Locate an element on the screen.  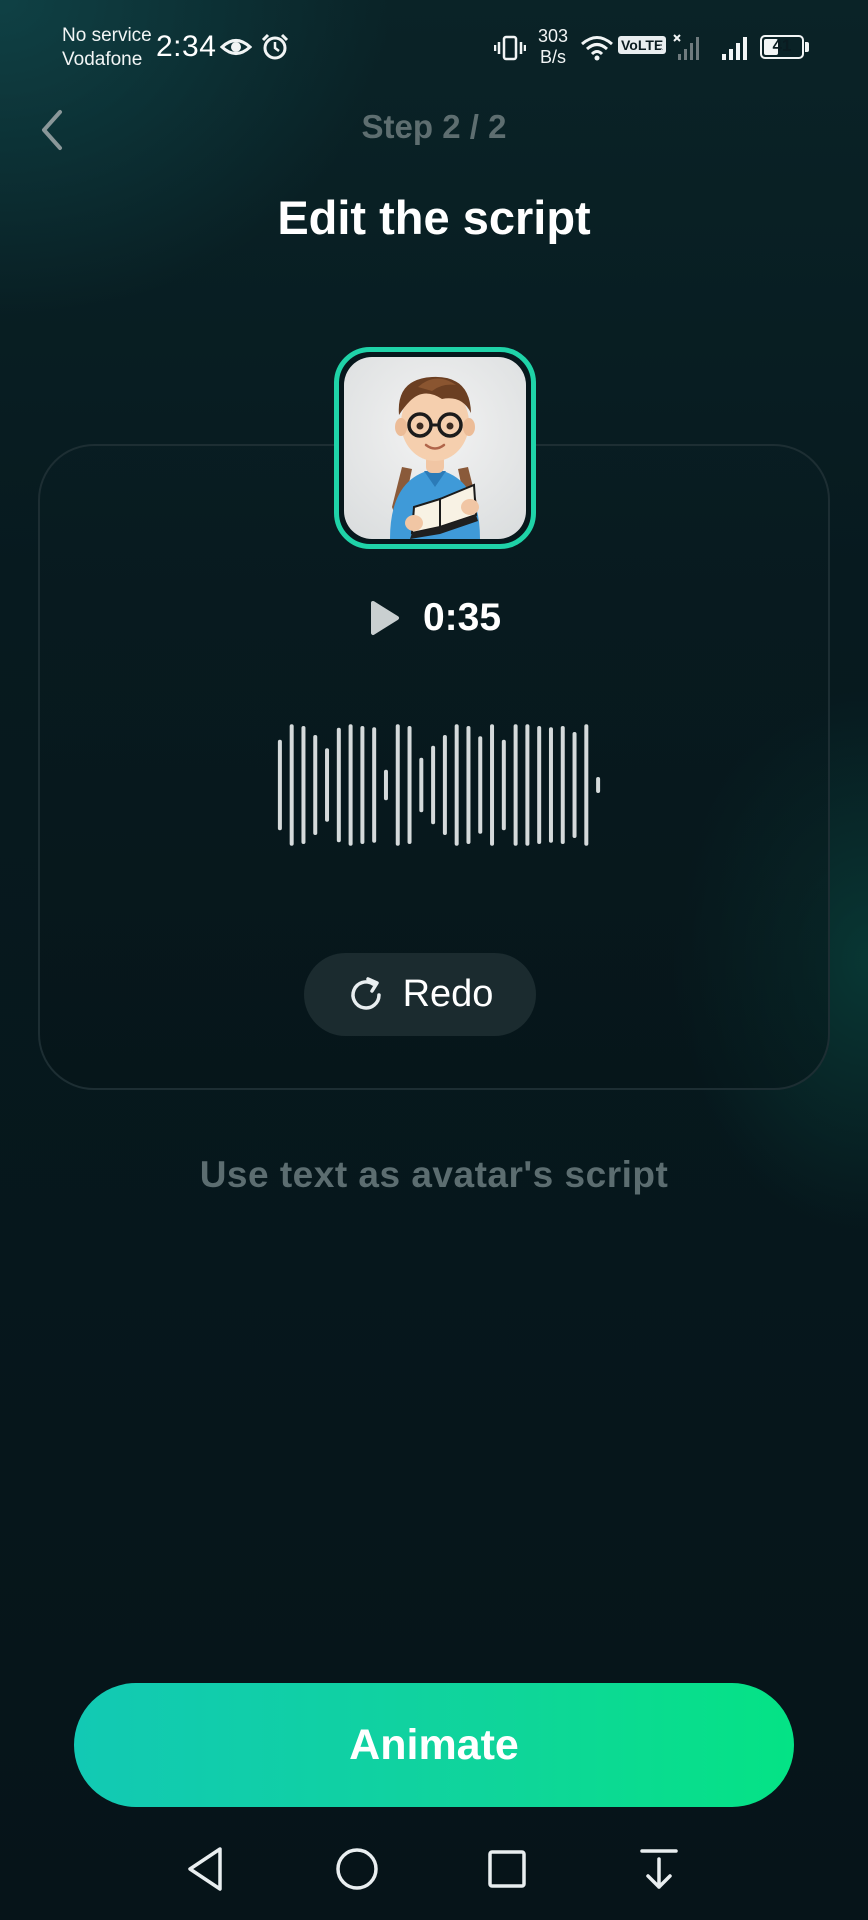
avatar is located at coordinates (435, 448).